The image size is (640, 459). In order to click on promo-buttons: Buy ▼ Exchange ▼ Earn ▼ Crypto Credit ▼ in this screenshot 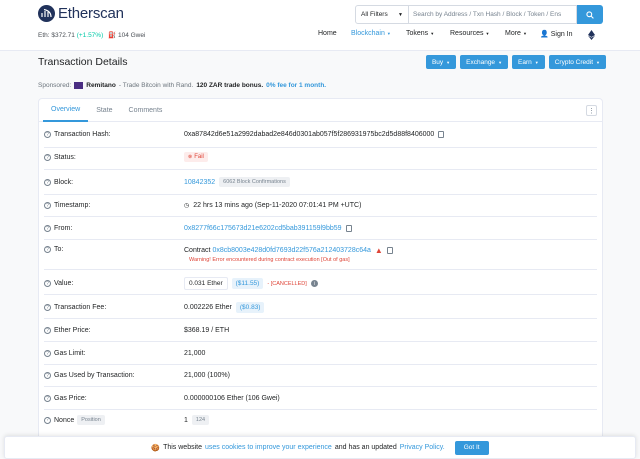, I will do `click(515, 62)`.